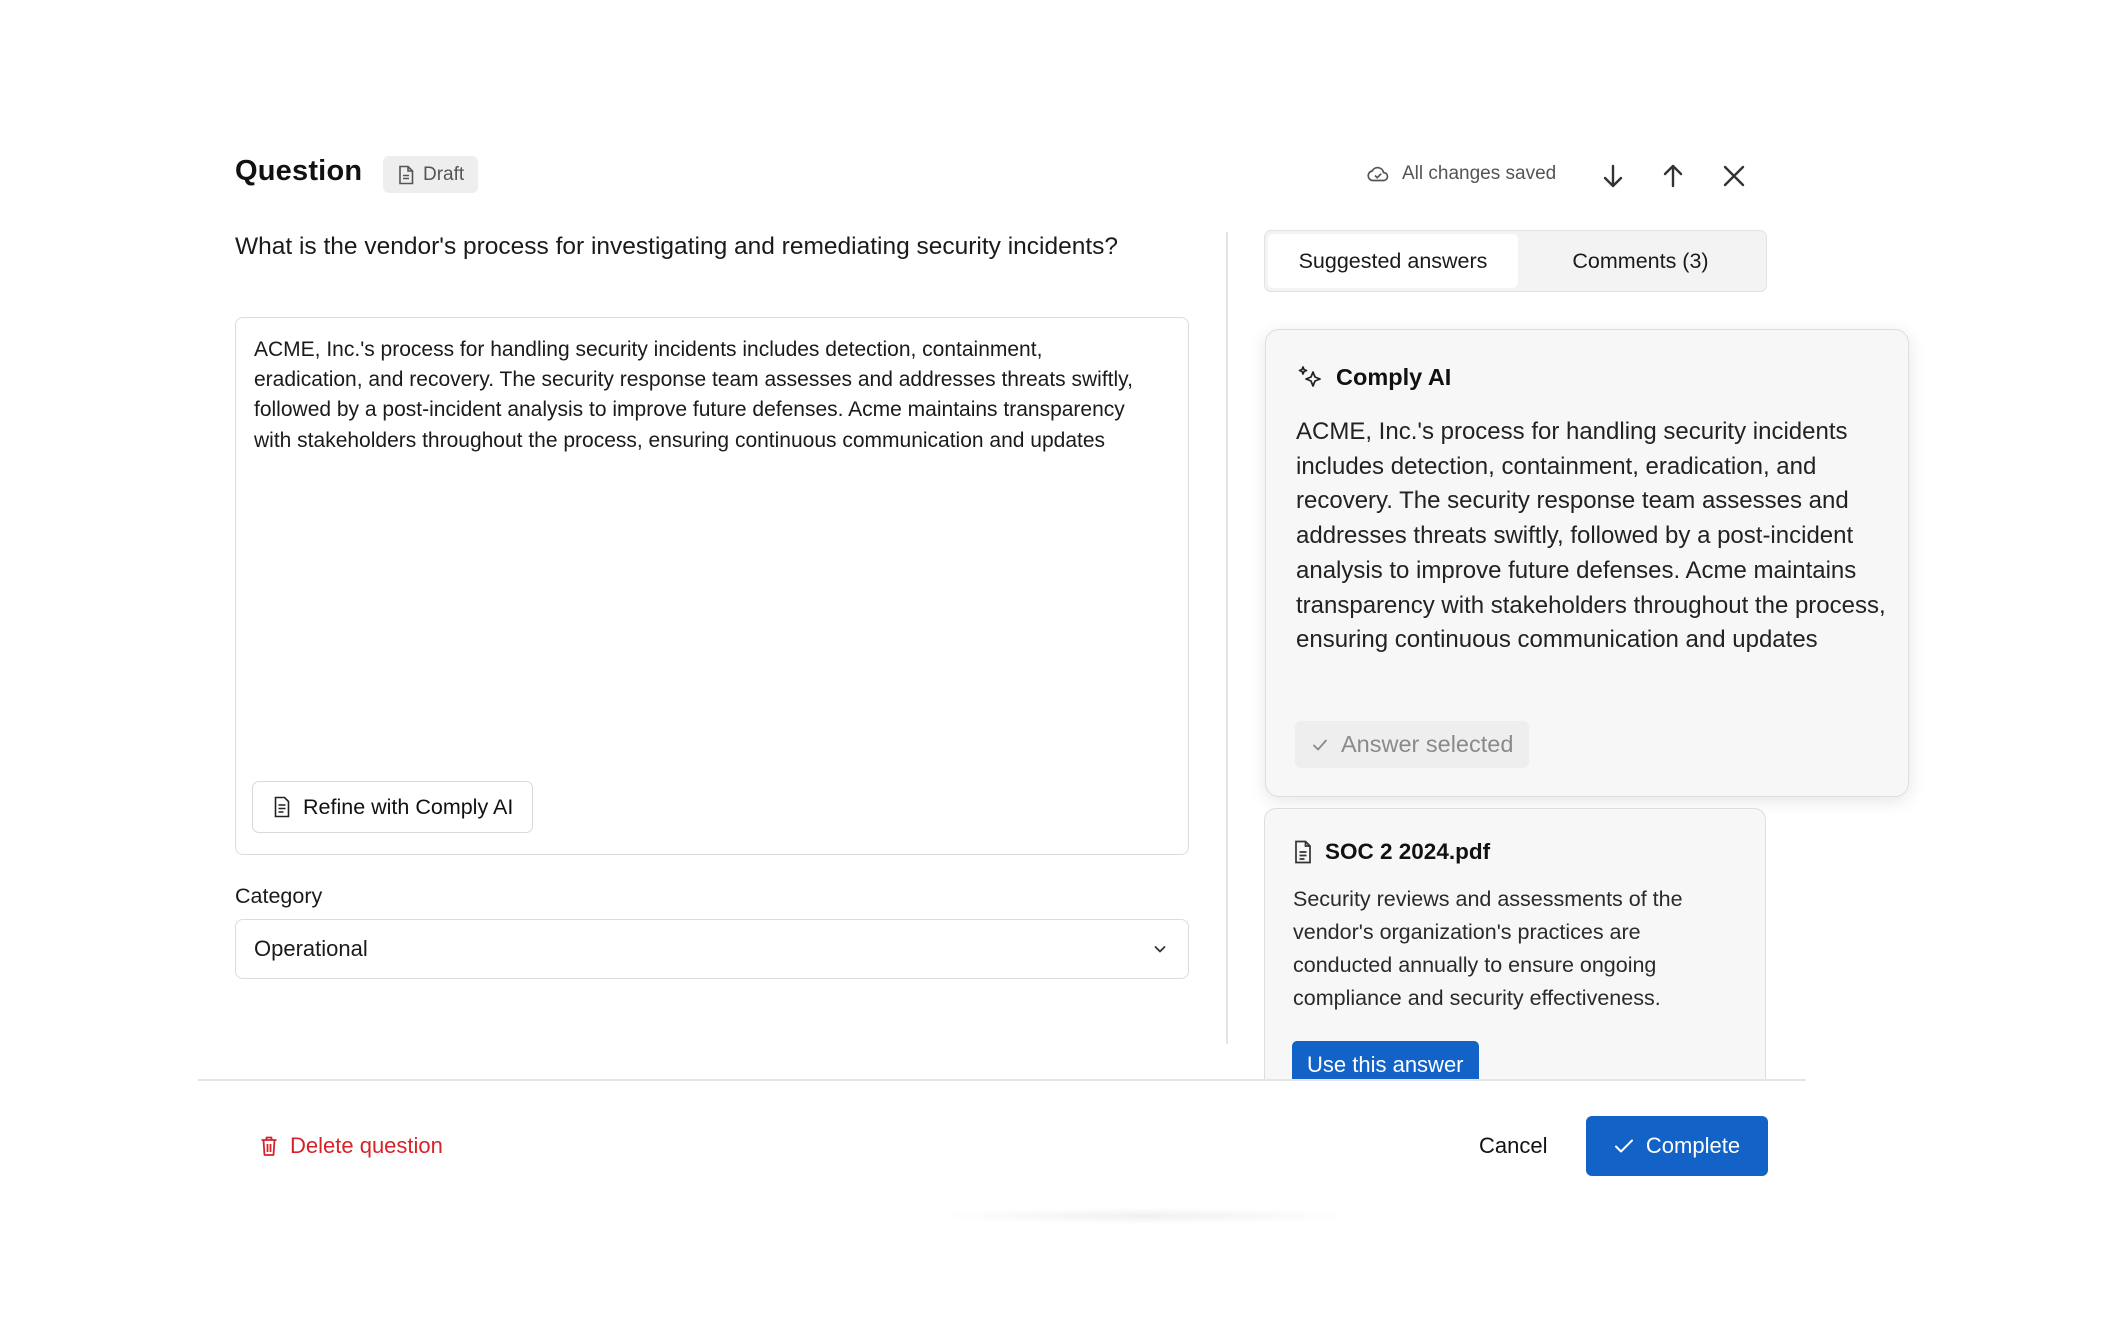  Describe the element at coordinates (1393, 377) in the screenshot. I see `ai-source-label: Comply AI` at that location.